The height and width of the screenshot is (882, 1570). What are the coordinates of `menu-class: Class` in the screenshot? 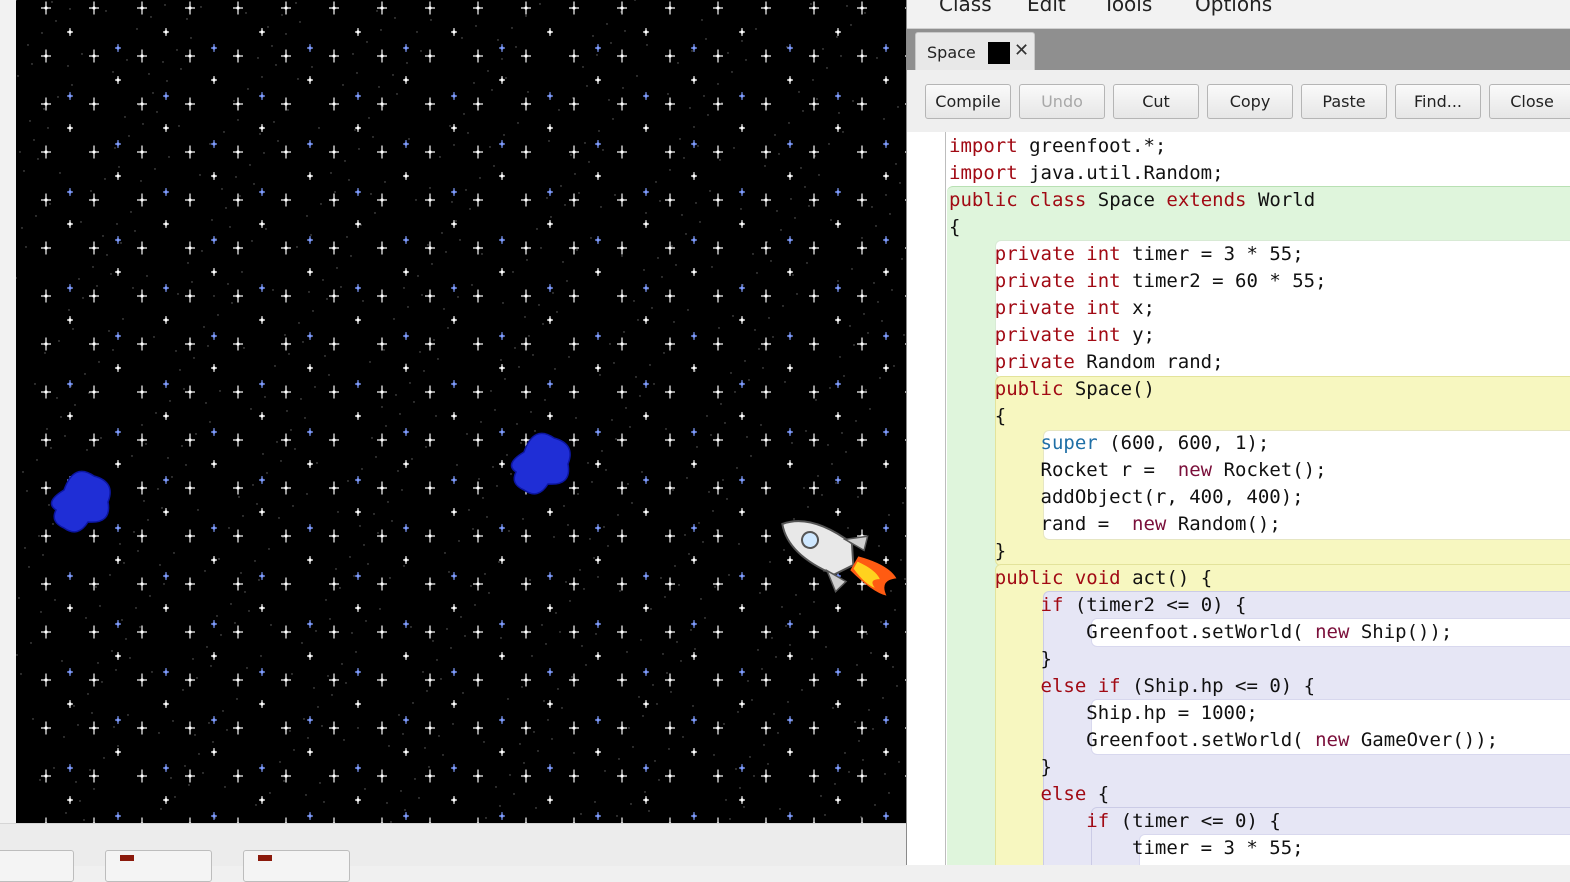 It's located at (965, 8).